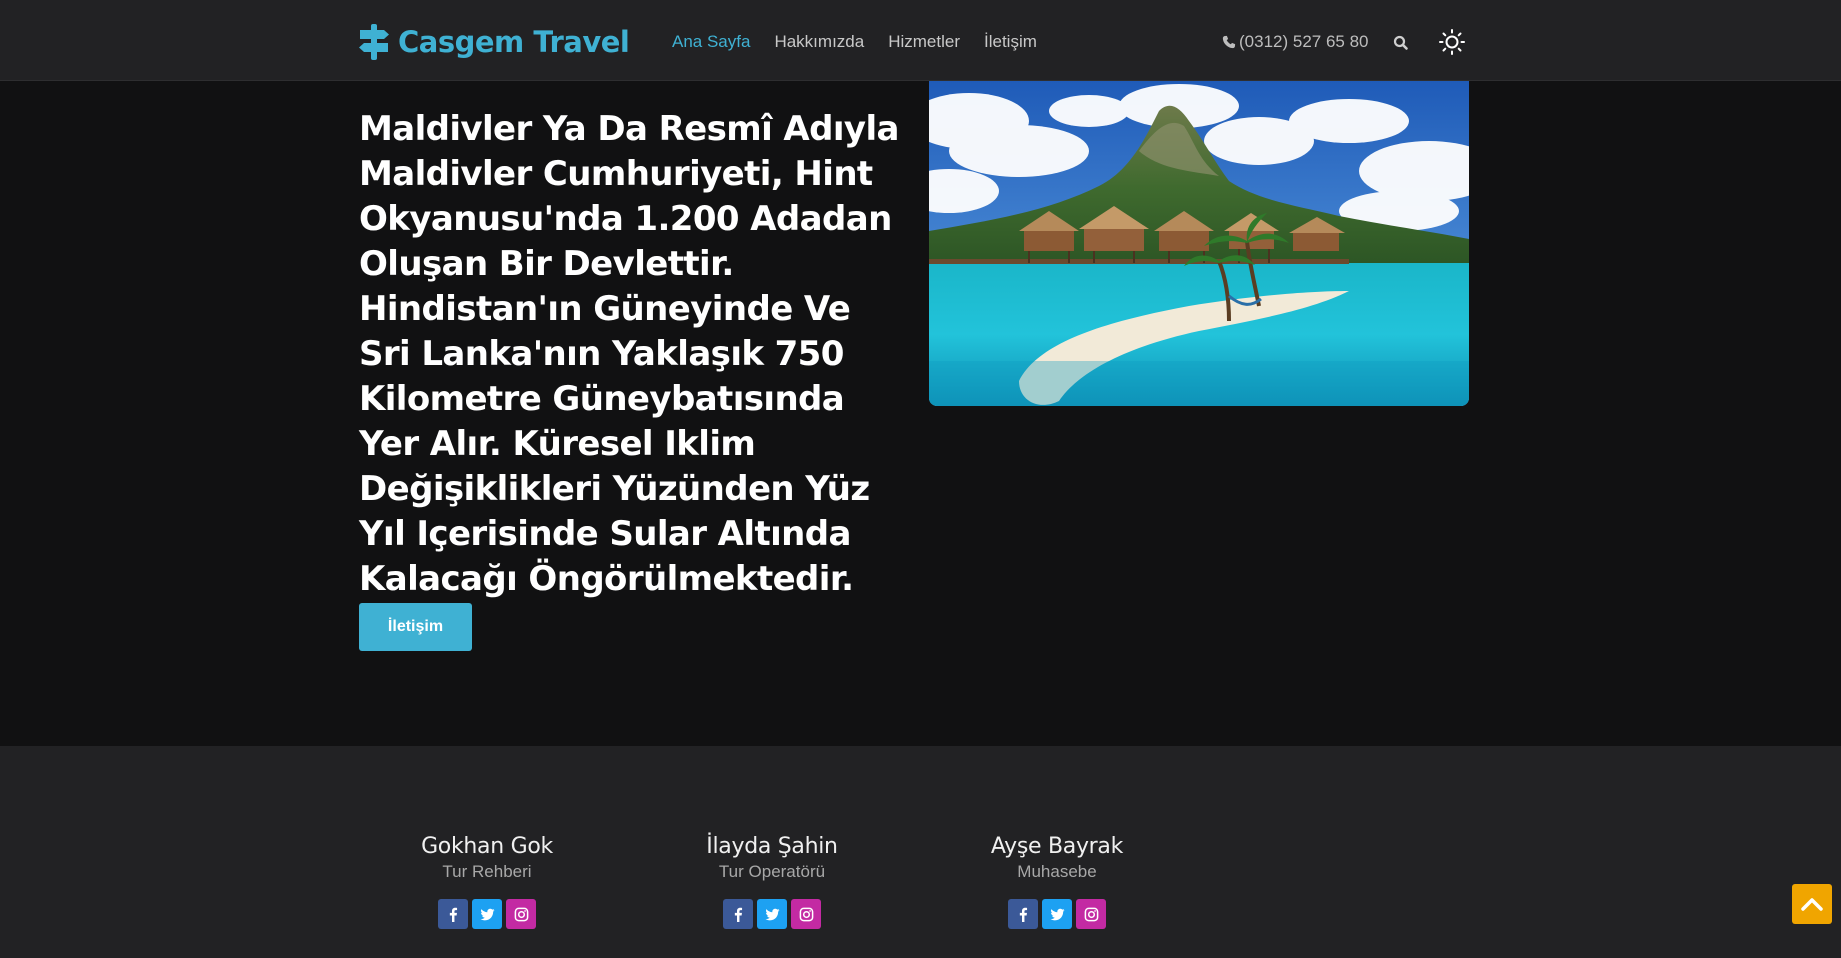 Image resolution: width=1841 pixels, height=958 pixels. I want to click on maldives-illustration, so click(1199, 243).